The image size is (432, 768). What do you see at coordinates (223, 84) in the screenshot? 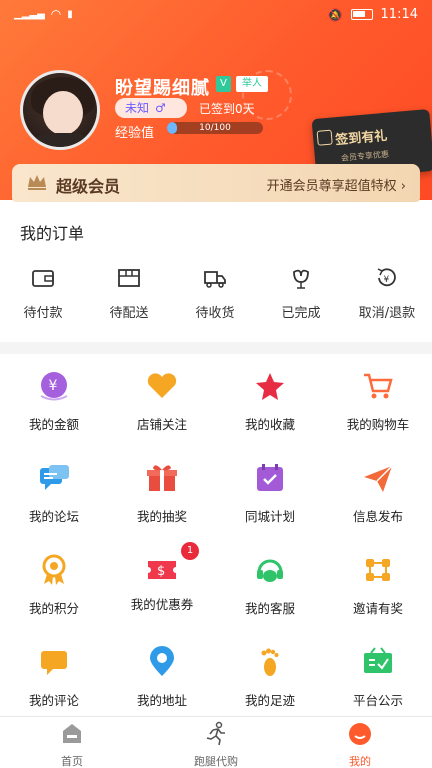
I see `vip-badge: V` at bounding box center [223, 84].